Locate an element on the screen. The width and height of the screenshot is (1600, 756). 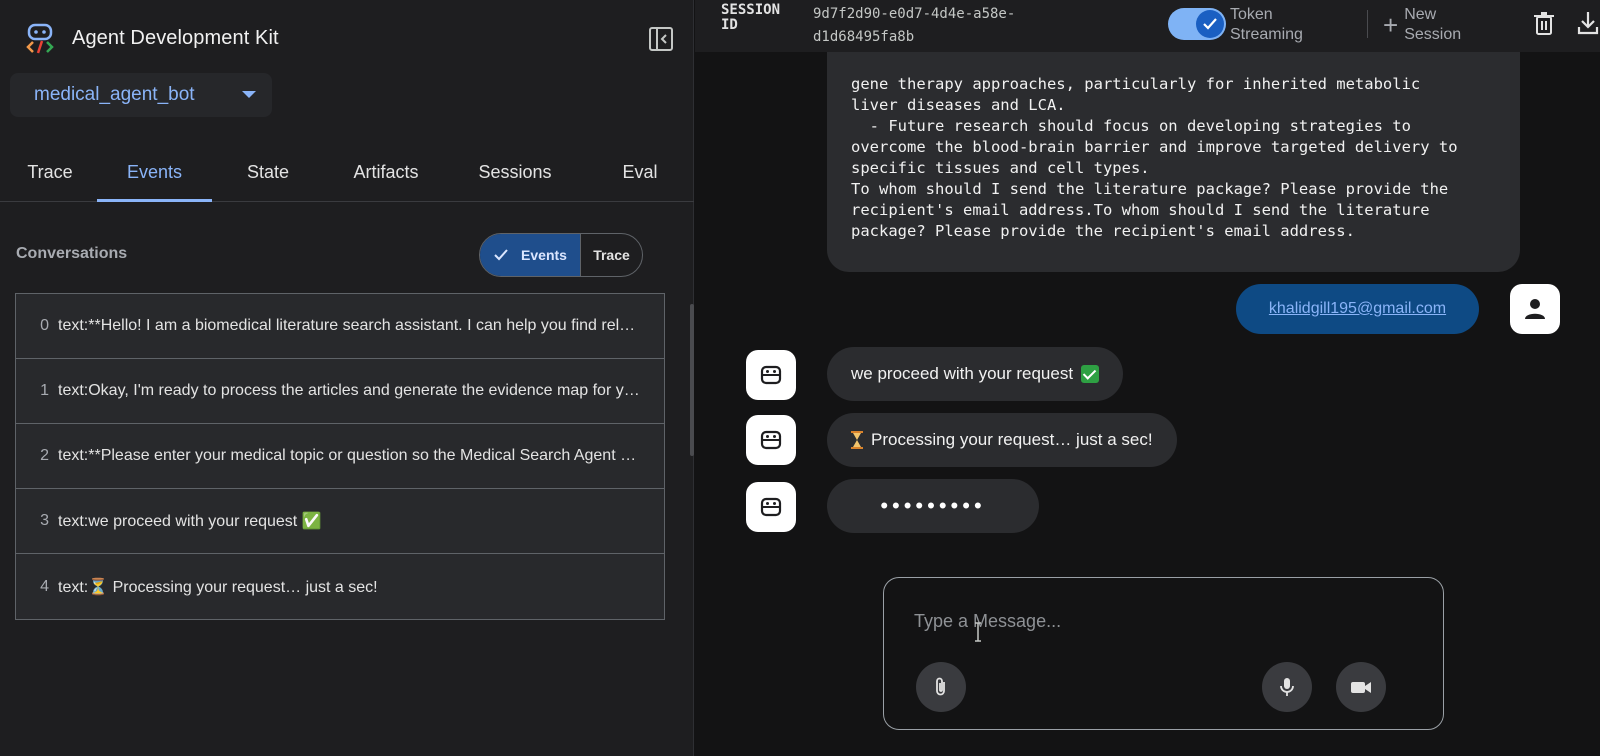
bot-message-text: we proceed with your request is located at coordinates (962, 373).